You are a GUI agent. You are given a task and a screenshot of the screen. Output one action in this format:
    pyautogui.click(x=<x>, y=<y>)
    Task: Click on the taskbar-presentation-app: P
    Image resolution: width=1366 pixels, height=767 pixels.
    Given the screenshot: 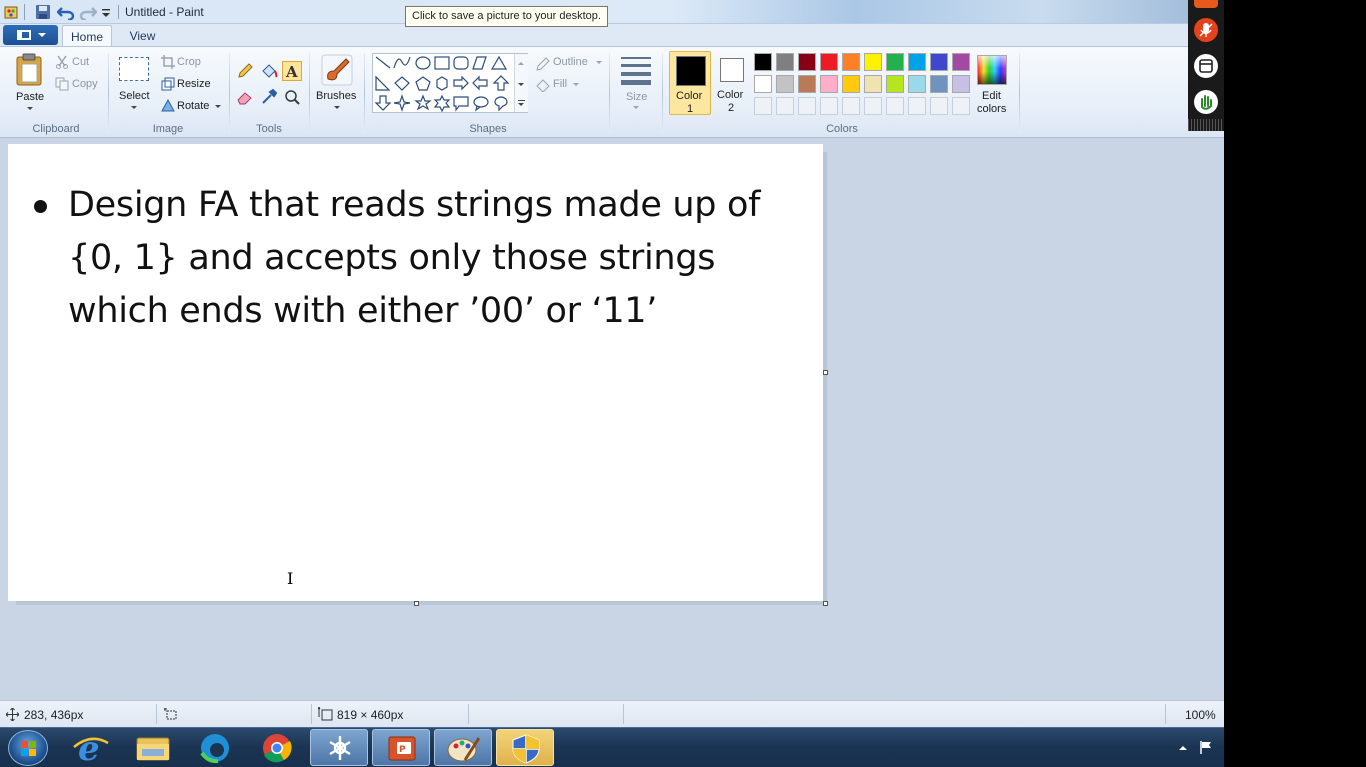 What is the action you would take?
    pyautogui.click(x=401, y=747)
    